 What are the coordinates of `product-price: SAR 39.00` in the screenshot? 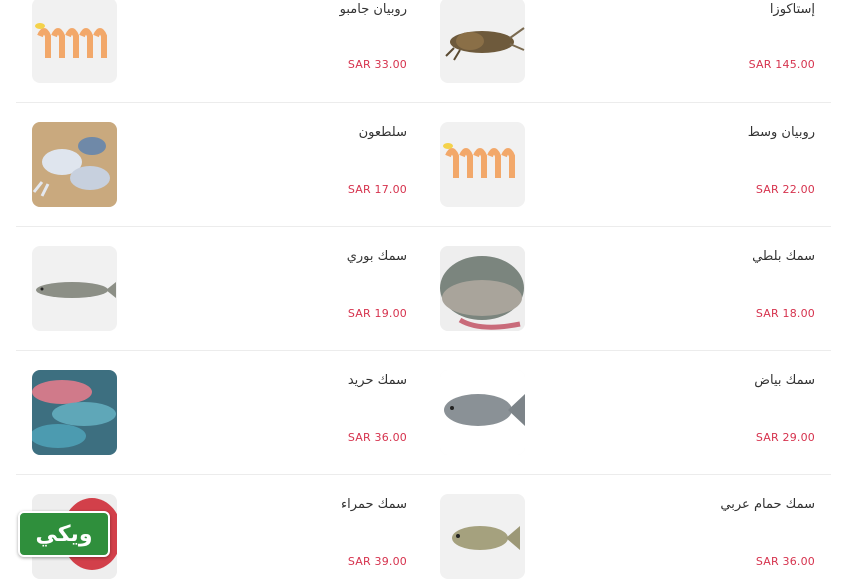 It's located at (377, 561).